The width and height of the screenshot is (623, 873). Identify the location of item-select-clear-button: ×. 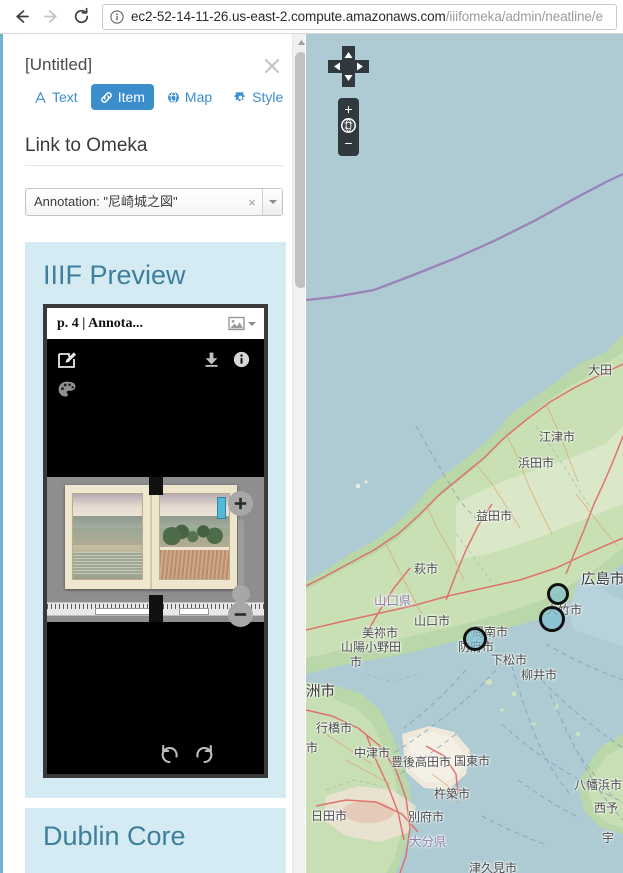
(252, 202).